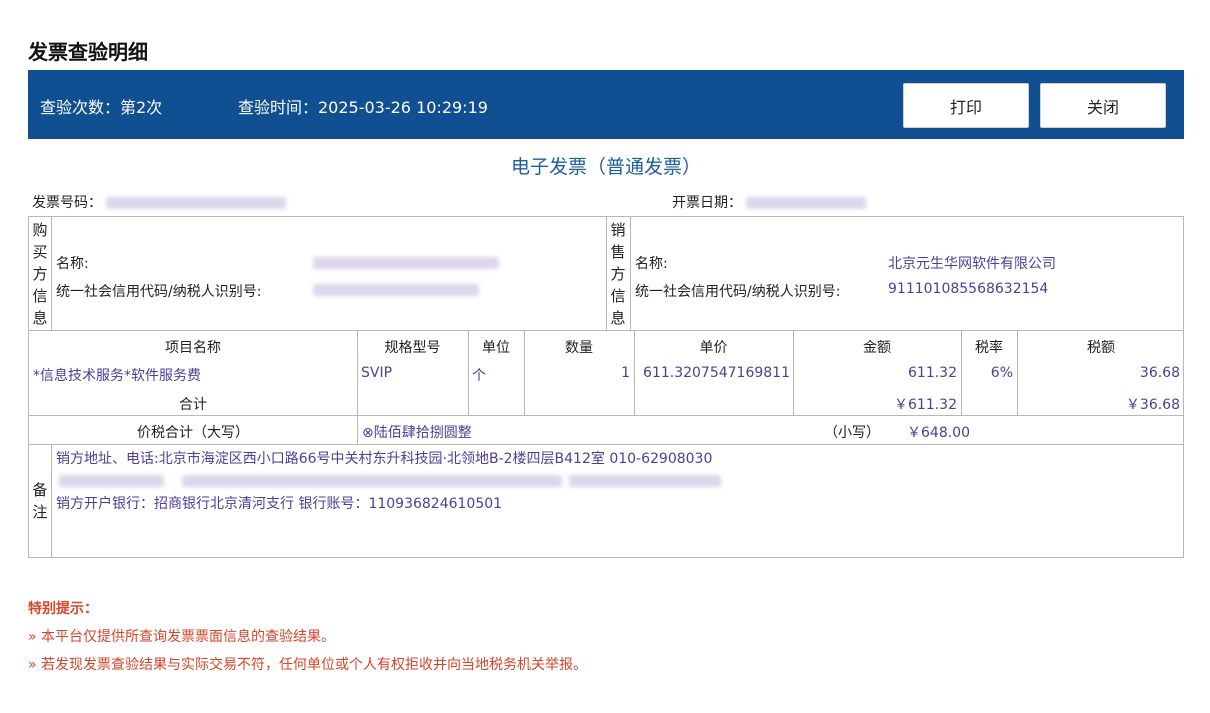  I want to click on item-tax-amount: 36.68, so click(1159, 373).